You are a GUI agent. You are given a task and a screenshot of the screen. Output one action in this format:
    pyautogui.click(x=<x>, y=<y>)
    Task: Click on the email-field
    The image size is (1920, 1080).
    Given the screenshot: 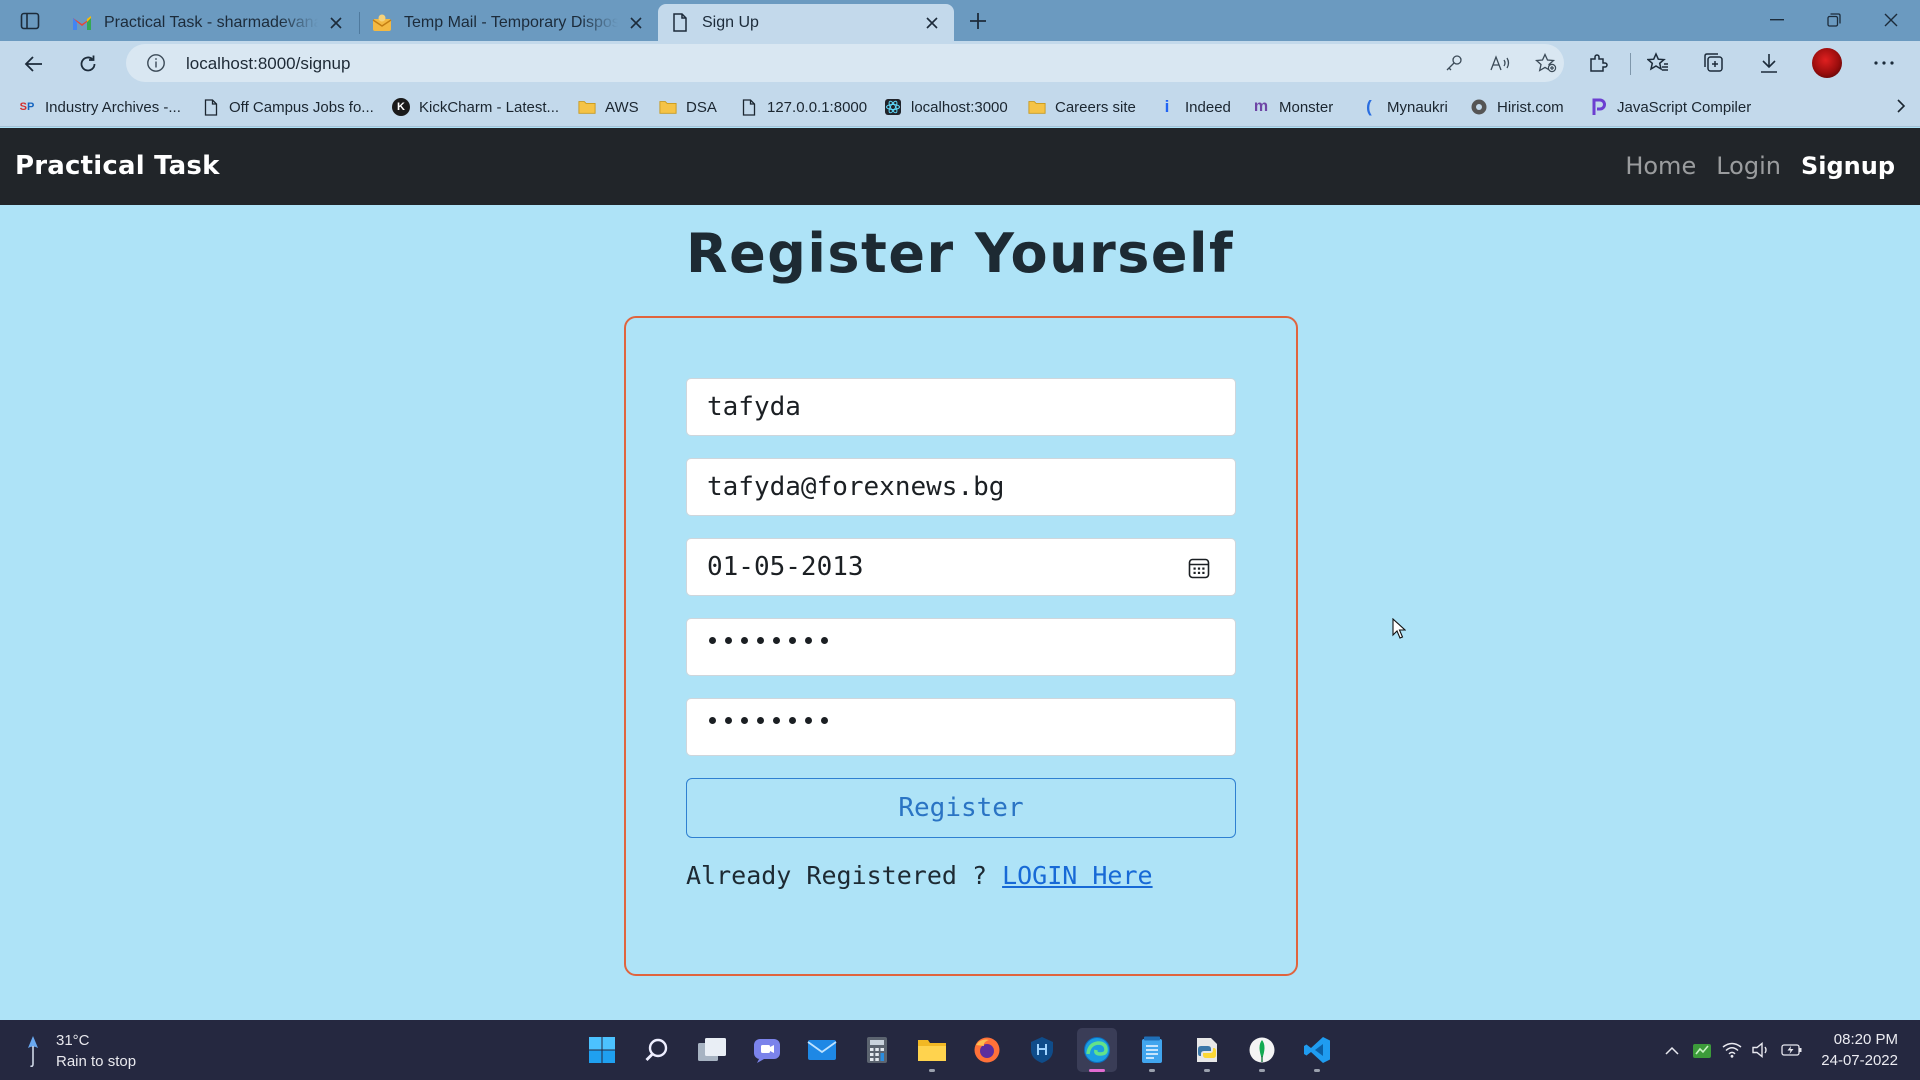 What is the action you would take?
    pyautogui.click(x=961, y=487)
    